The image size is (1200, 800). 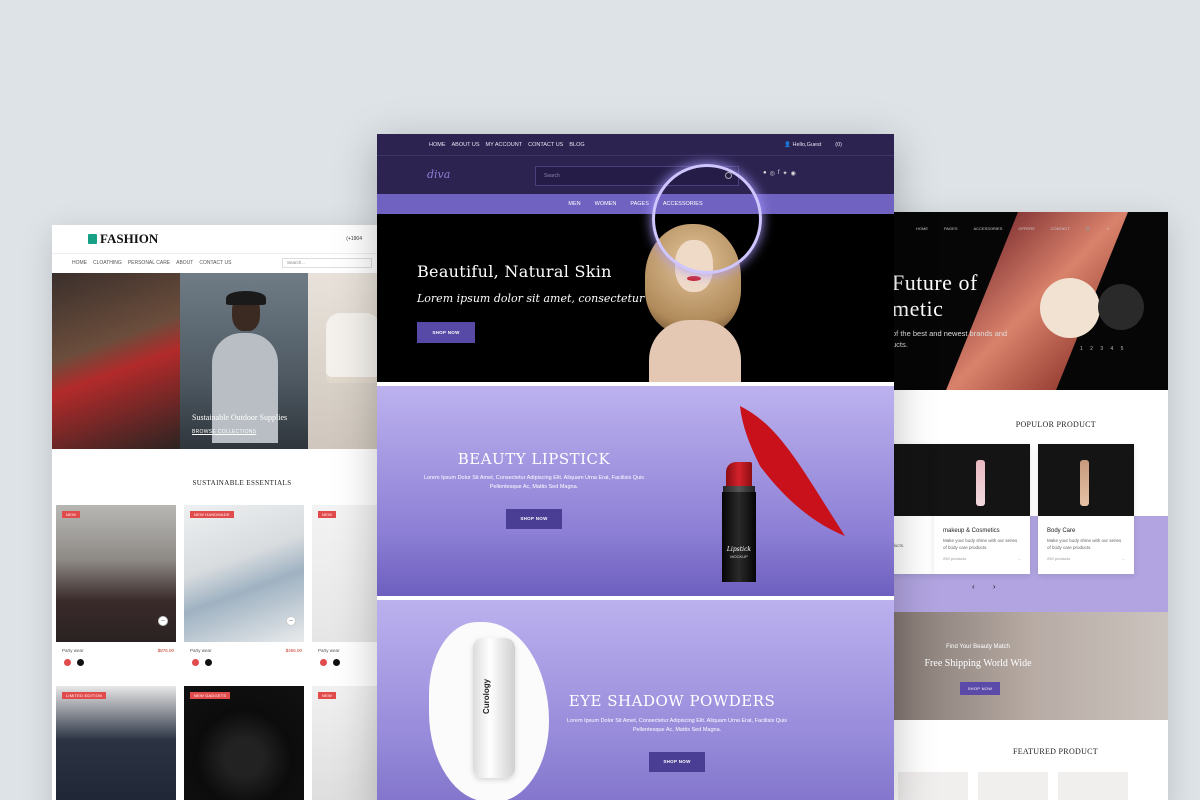 I want to click on nav-contact-us: CONTACT US, so click(x=545, y=145).